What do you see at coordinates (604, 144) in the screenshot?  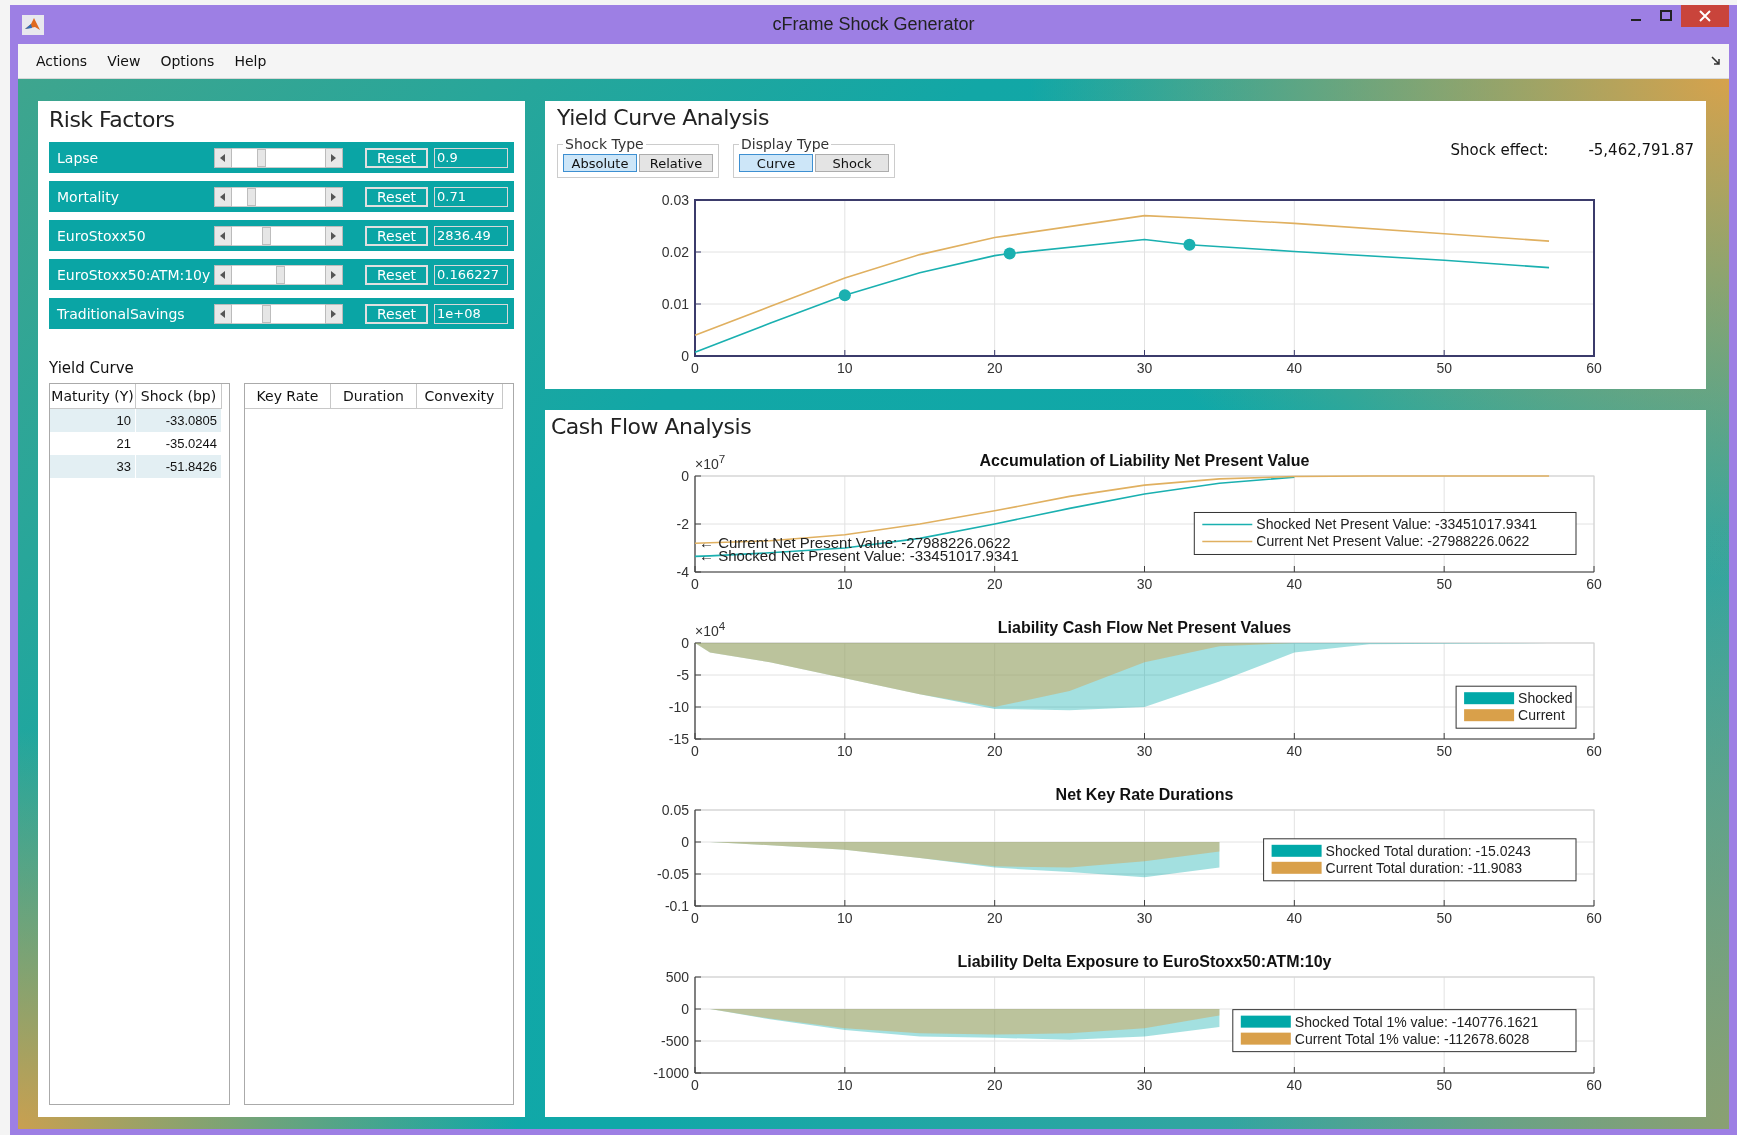 I see `group-label: Shock Type` at bounding box center [604, 144].